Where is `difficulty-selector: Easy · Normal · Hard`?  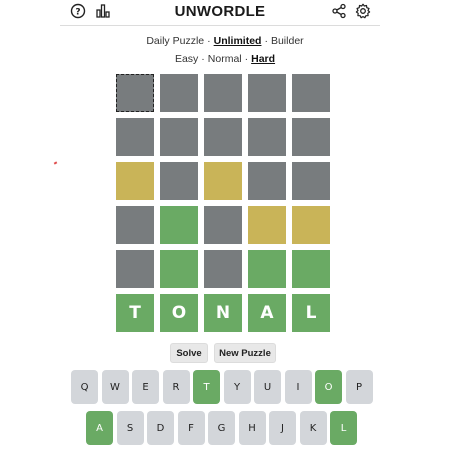
difficulty-selector: Easy · Normal · Hard is located at coordinates (225, 59).